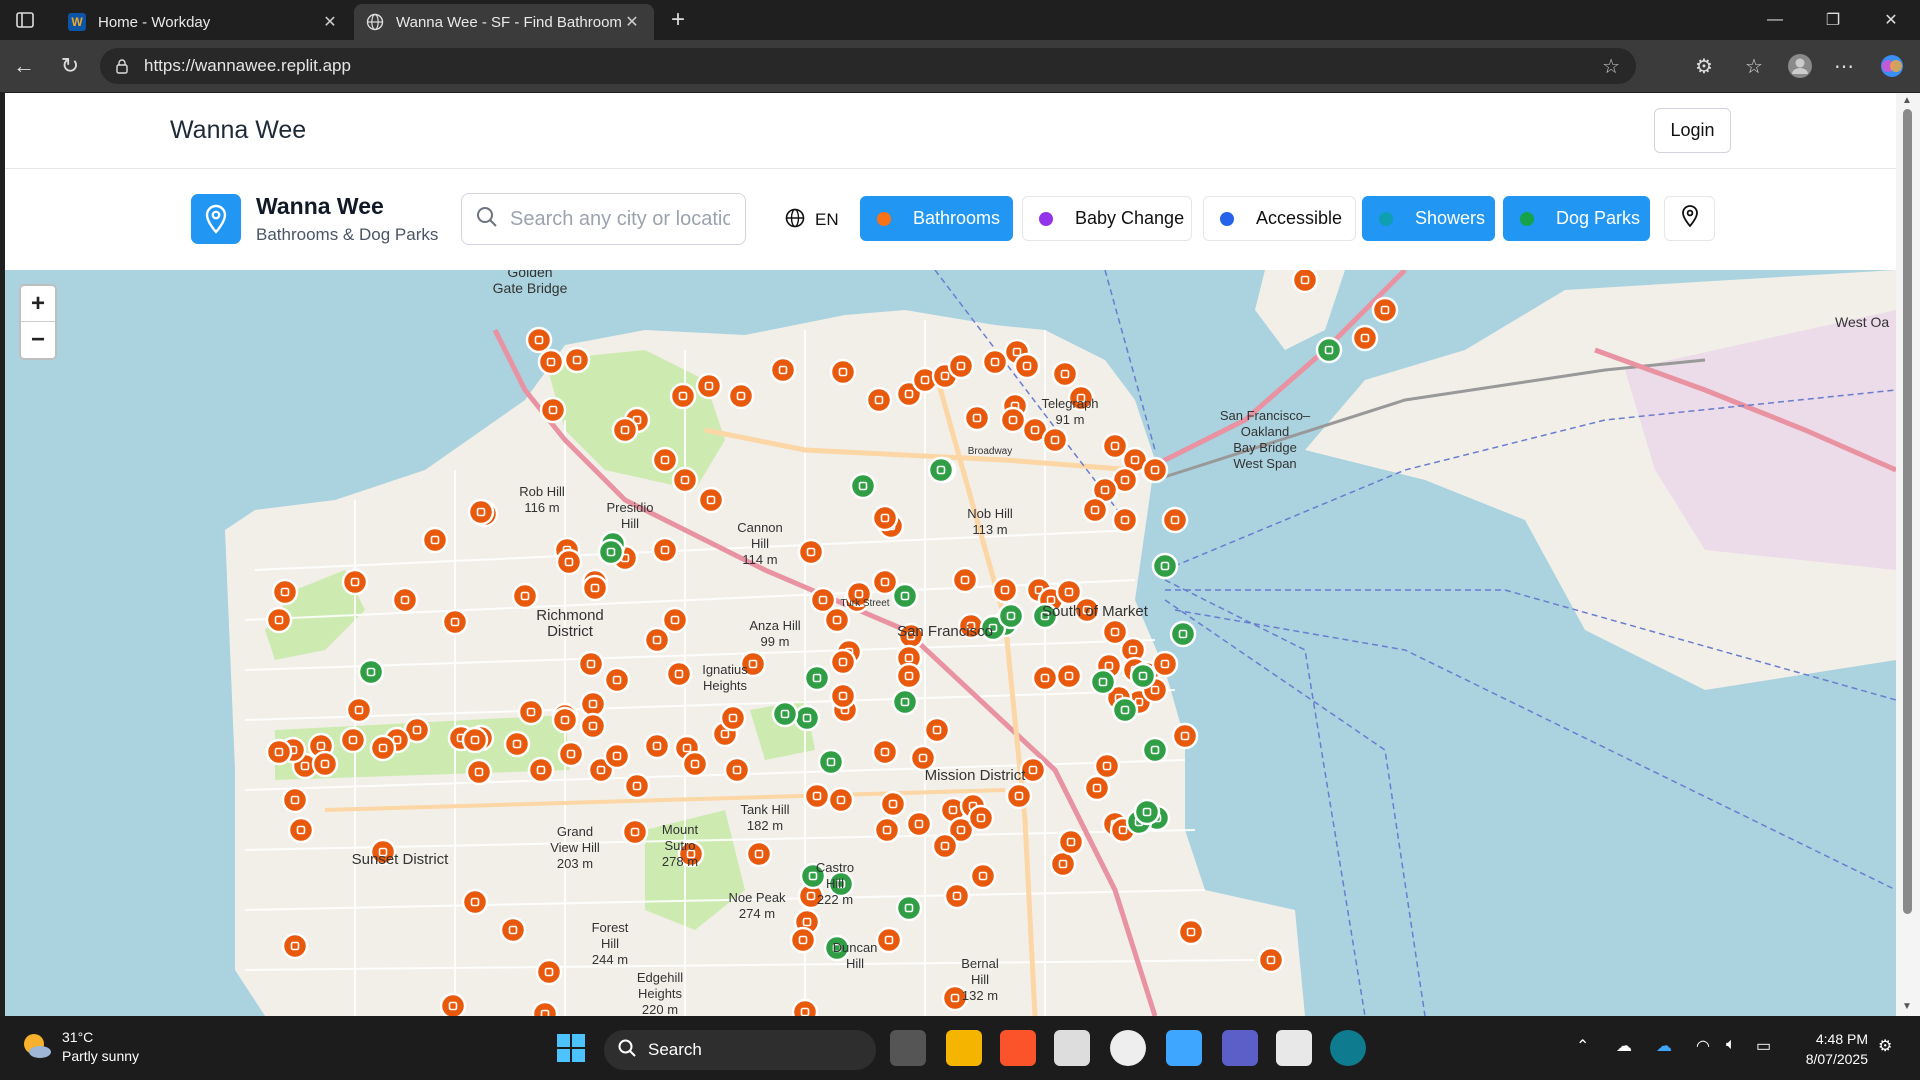 This screenshot has width=1920, height=1080. Describe the element at coordinates (1582, 1046) in the screenshot. I see `tray-overflow-icon: ⌃` at that location.